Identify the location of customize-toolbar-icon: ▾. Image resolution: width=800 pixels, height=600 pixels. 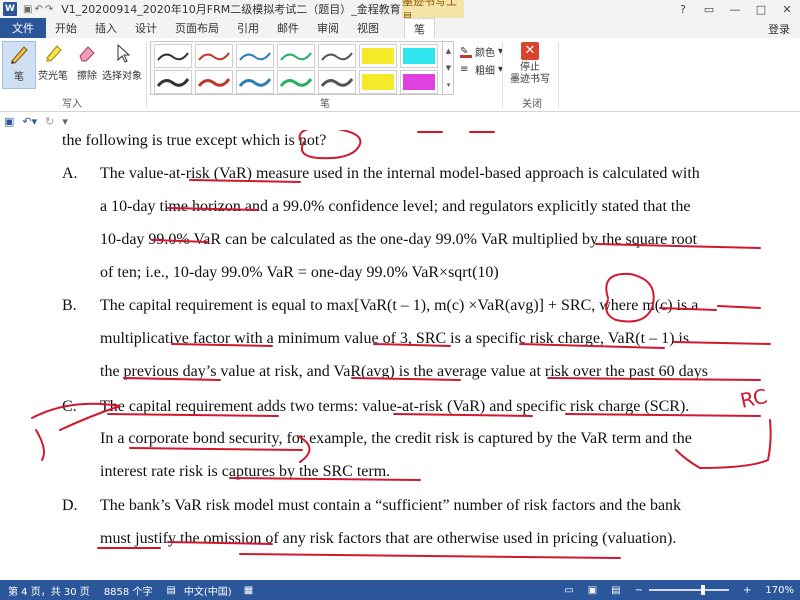
(65, 121).